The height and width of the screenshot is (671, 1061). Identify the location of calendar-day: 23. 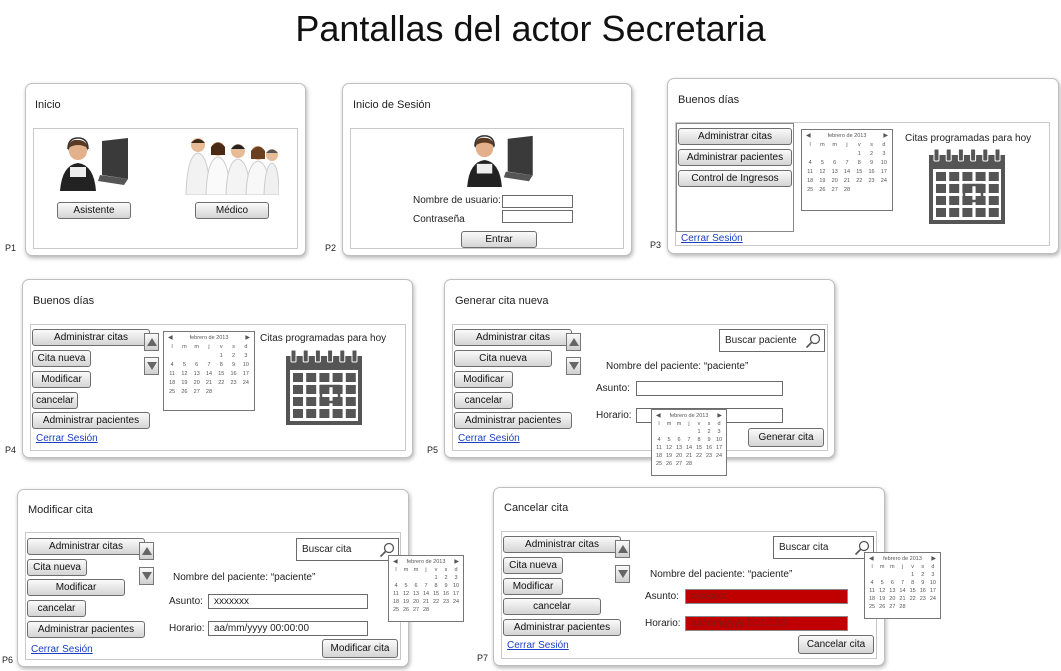
(446, 602).